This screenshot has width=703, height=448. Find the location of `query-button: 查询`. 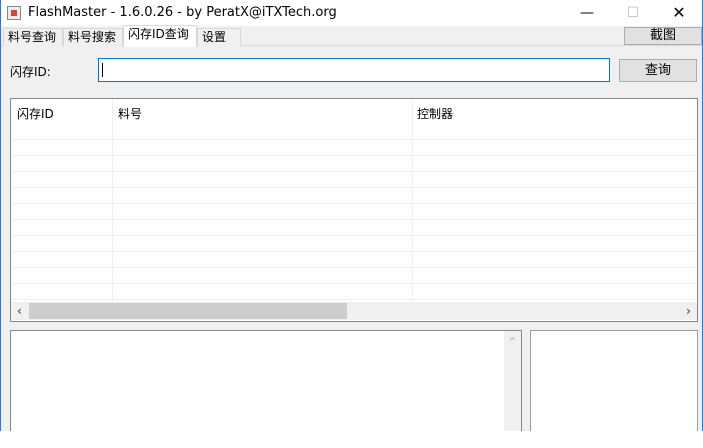

query-button: 查询 is located at coordinates (658, 70).